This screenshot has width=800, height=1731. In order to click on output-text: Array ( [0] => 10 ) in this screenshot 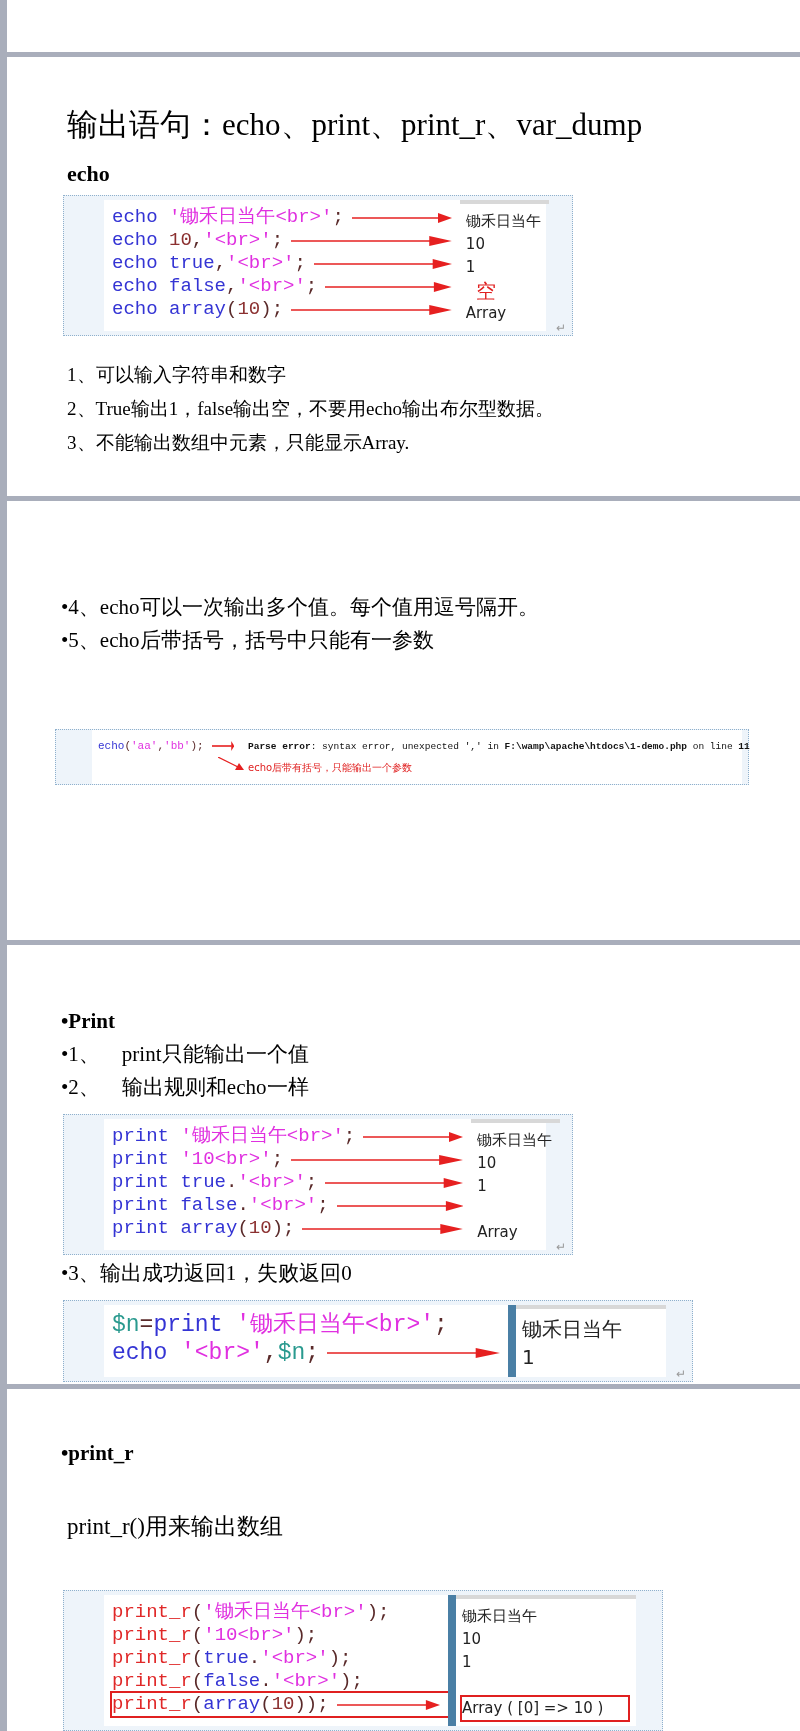, I will do `click(533, 1709)`.